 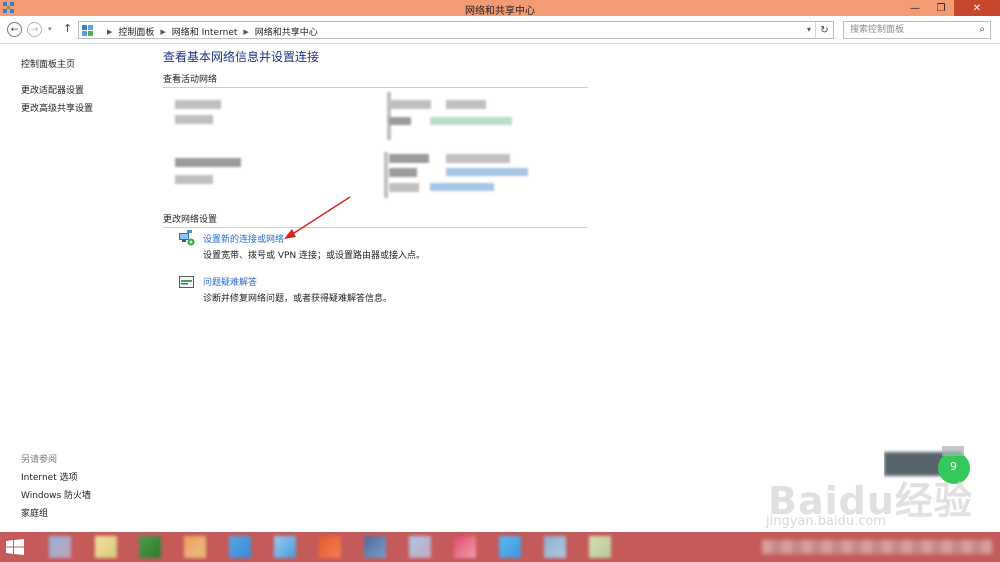 What do you see at coordinates (186, 282) in the screenshot?
I see `troubleshoot-icon` at bounding box center [186, 282].